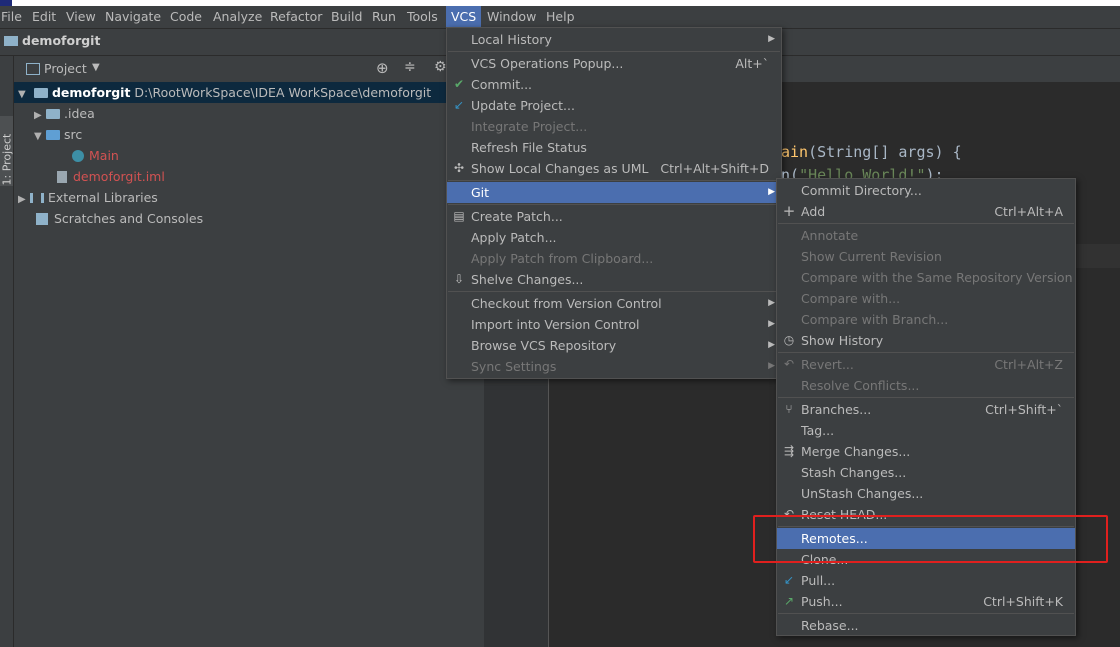 The width and height of the screenshot is (1120, 647). Describe the element at coordinates (459, 216) in the screenshot. I see `patch-file-icon: ▤` at that location.